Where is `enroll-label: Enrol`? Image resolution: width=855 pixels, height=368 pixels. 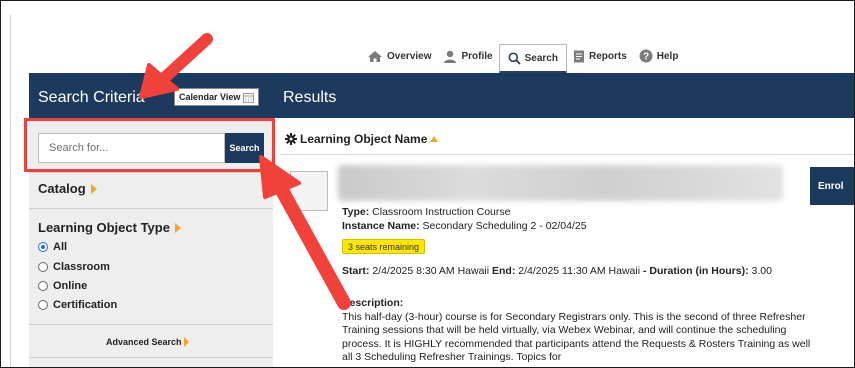 enroll-label: Enrol is located at coordinates (831, 186).